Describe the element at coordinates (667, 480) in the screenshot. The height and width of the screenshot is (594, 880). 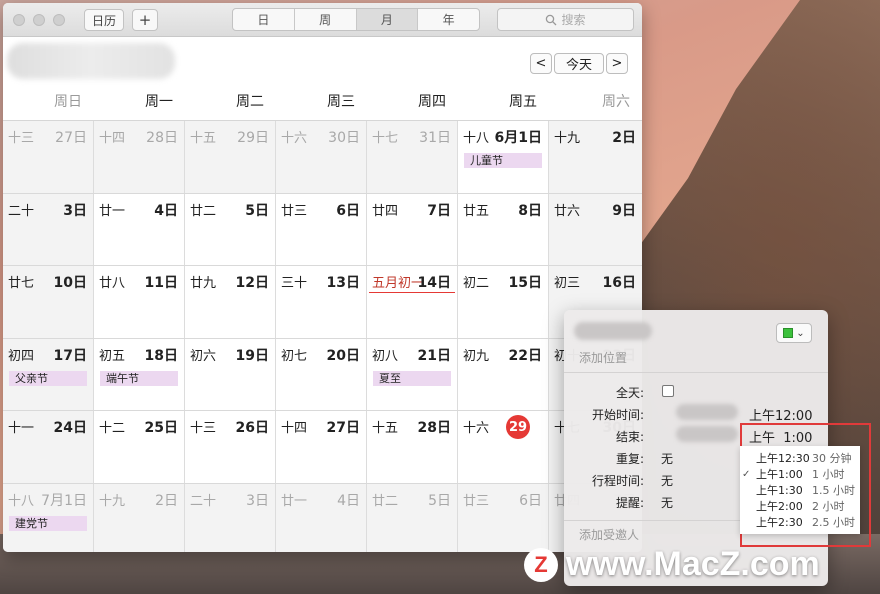
I see `travel-time-value: 无` at that location.